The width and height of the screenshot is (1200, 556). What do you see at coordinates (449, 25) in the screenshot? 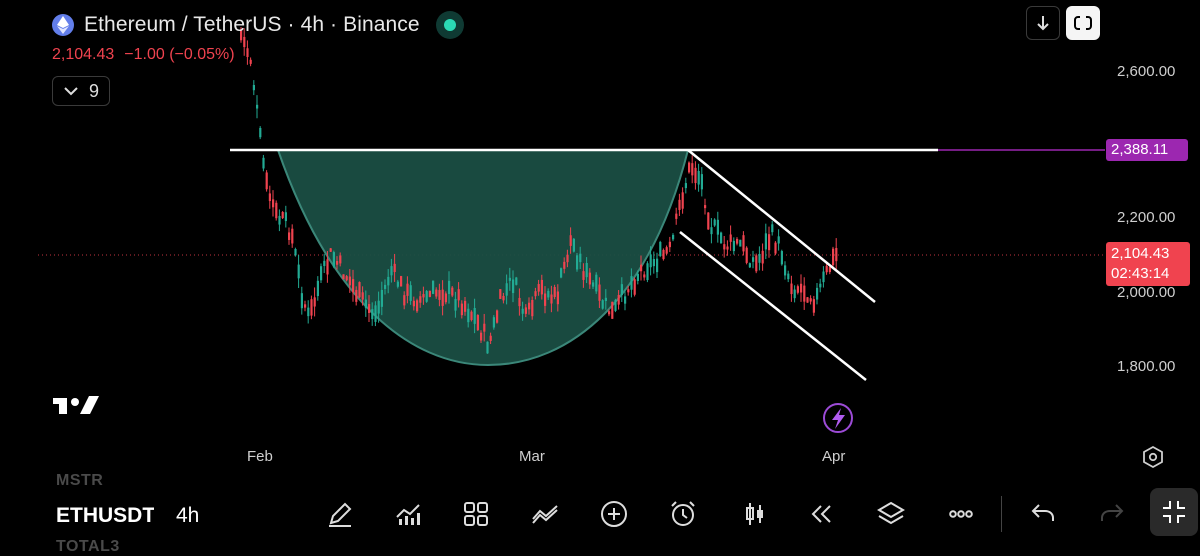
I see `market-status-badge` at bounding box center [449, 25].